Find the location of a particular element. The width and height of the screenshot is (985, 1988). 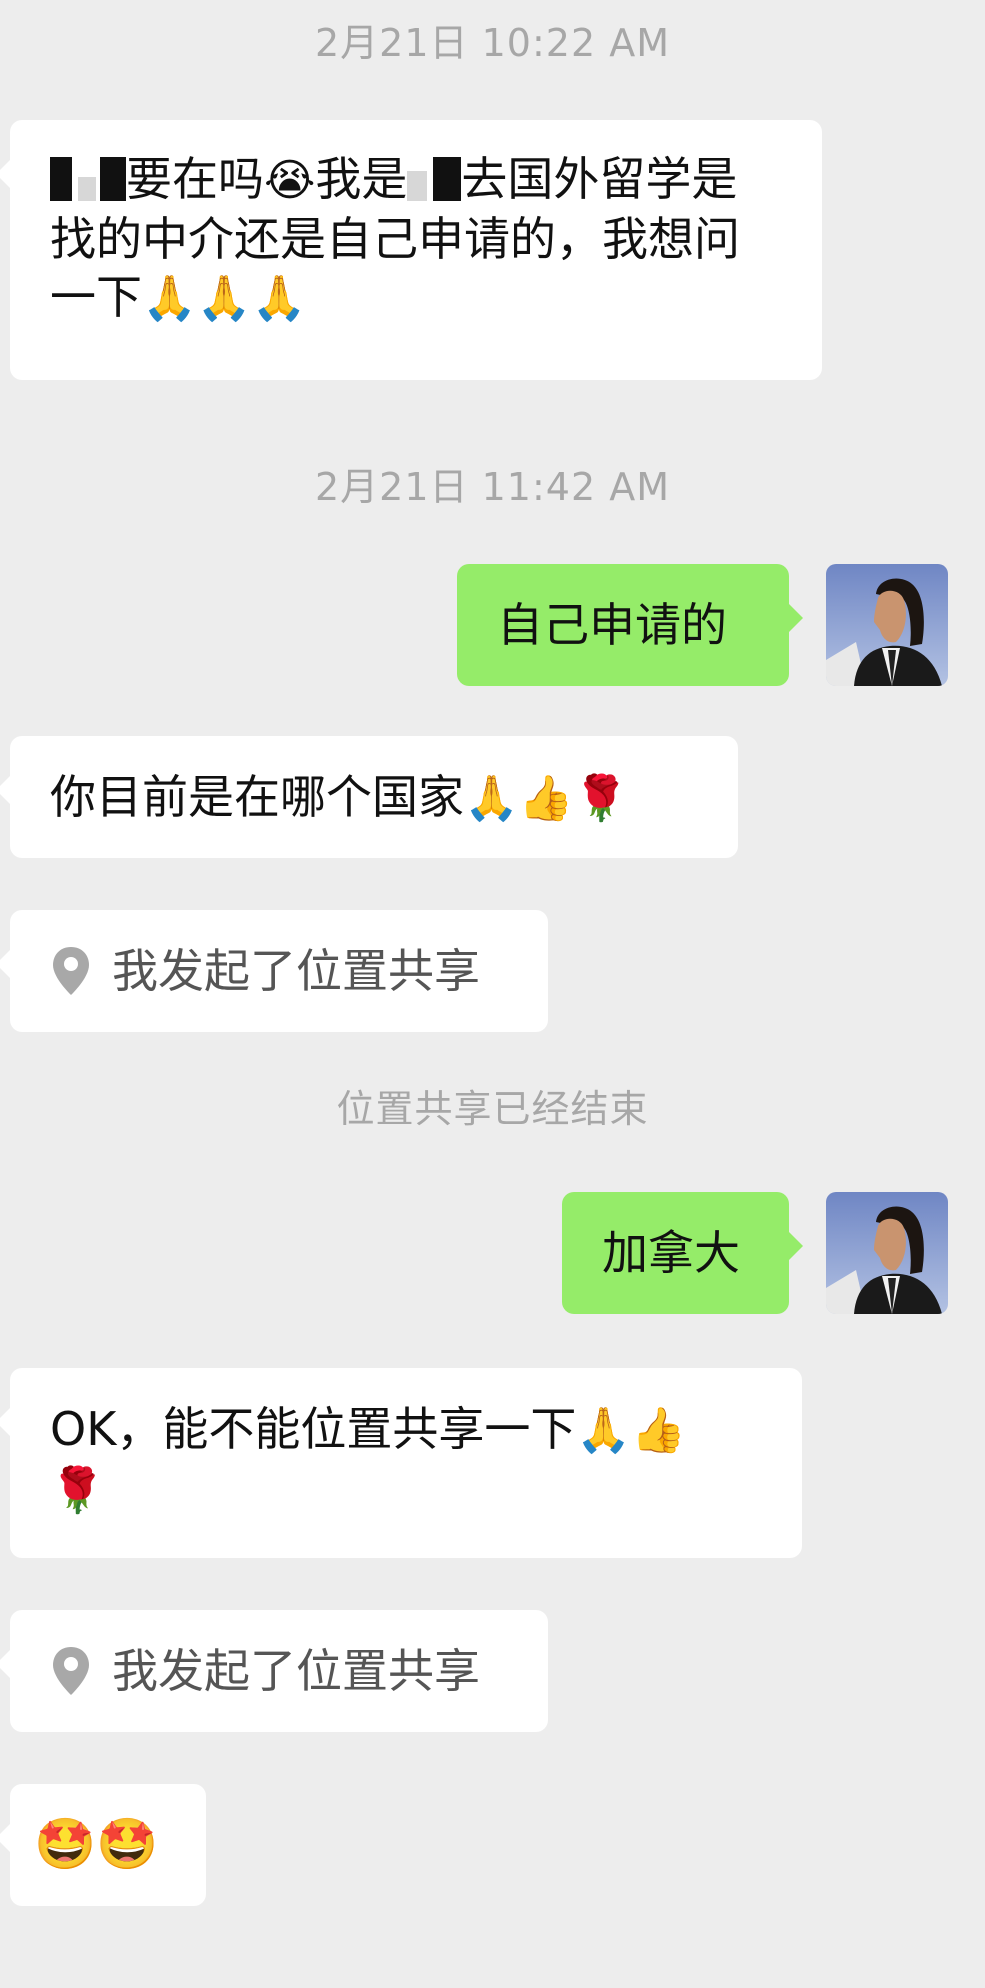

message-bubble-incoming: 要在吗😭我是 去国外留学是找的中介还是自己申请的，我想问一下🙏🙏🙏 is located at coordinates (411, 250).